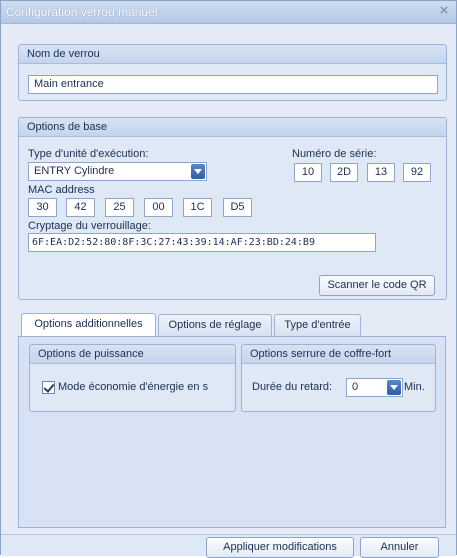  I want to click on safe-options-header: Options serrure de coffre-fort, so click(338, 354).